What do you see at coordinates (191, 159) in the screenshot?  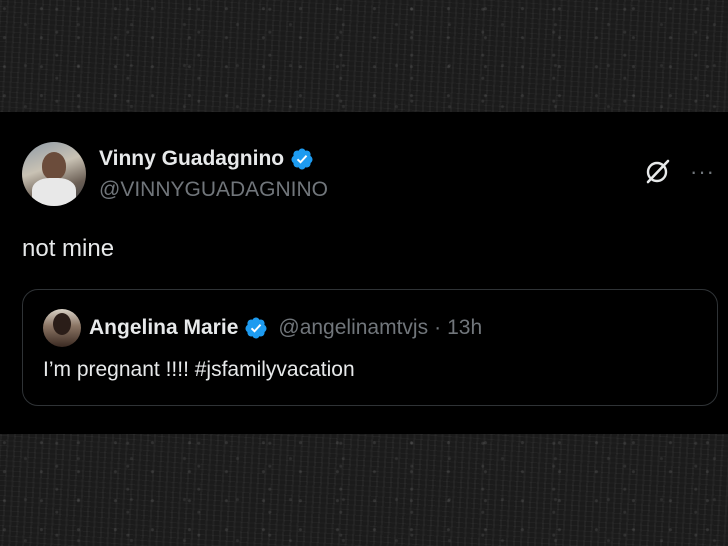 I see `author-display-name: Vinny Guadagnino` at bounding box center [191, 159].